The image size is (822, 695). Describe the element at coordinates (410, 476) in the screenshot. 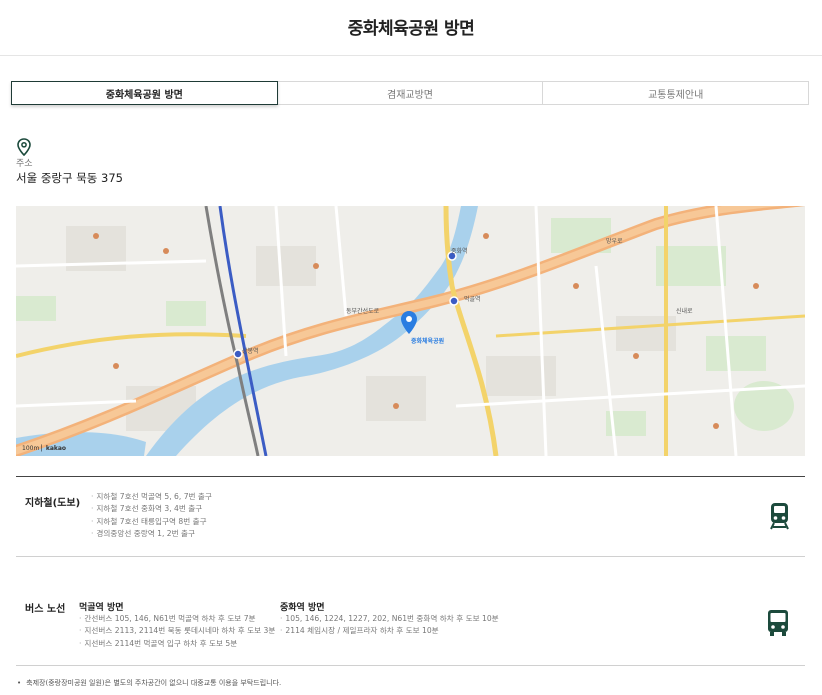

I see `section-divider-top` at that location.